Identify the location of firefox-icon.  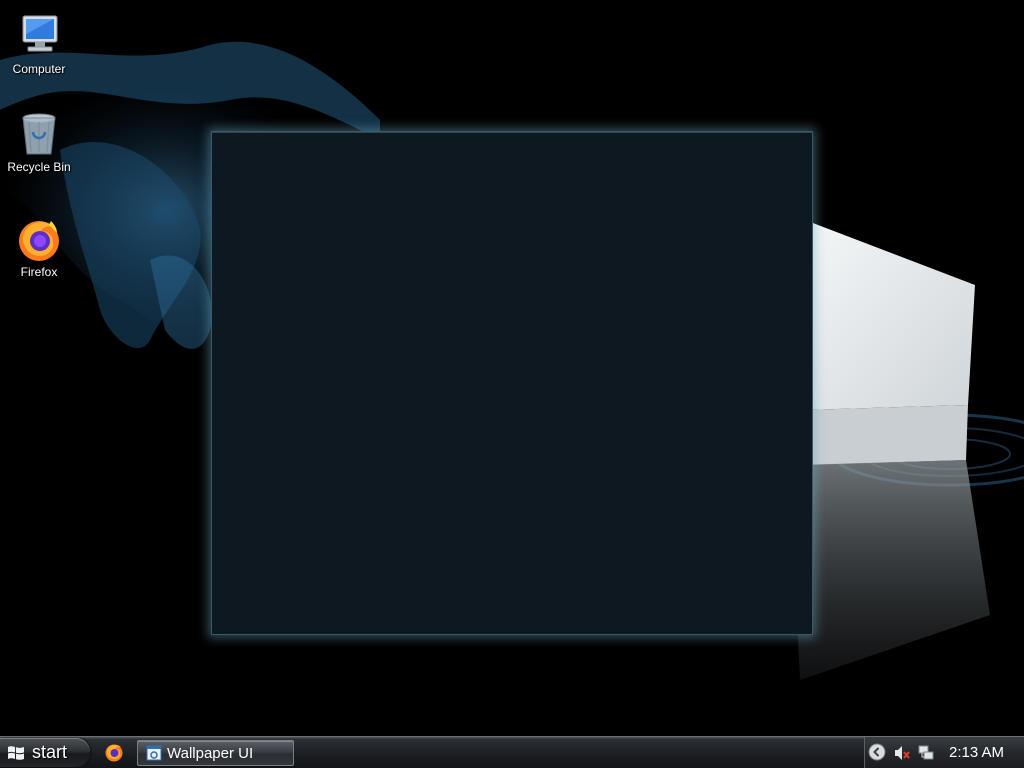
(39, 241).